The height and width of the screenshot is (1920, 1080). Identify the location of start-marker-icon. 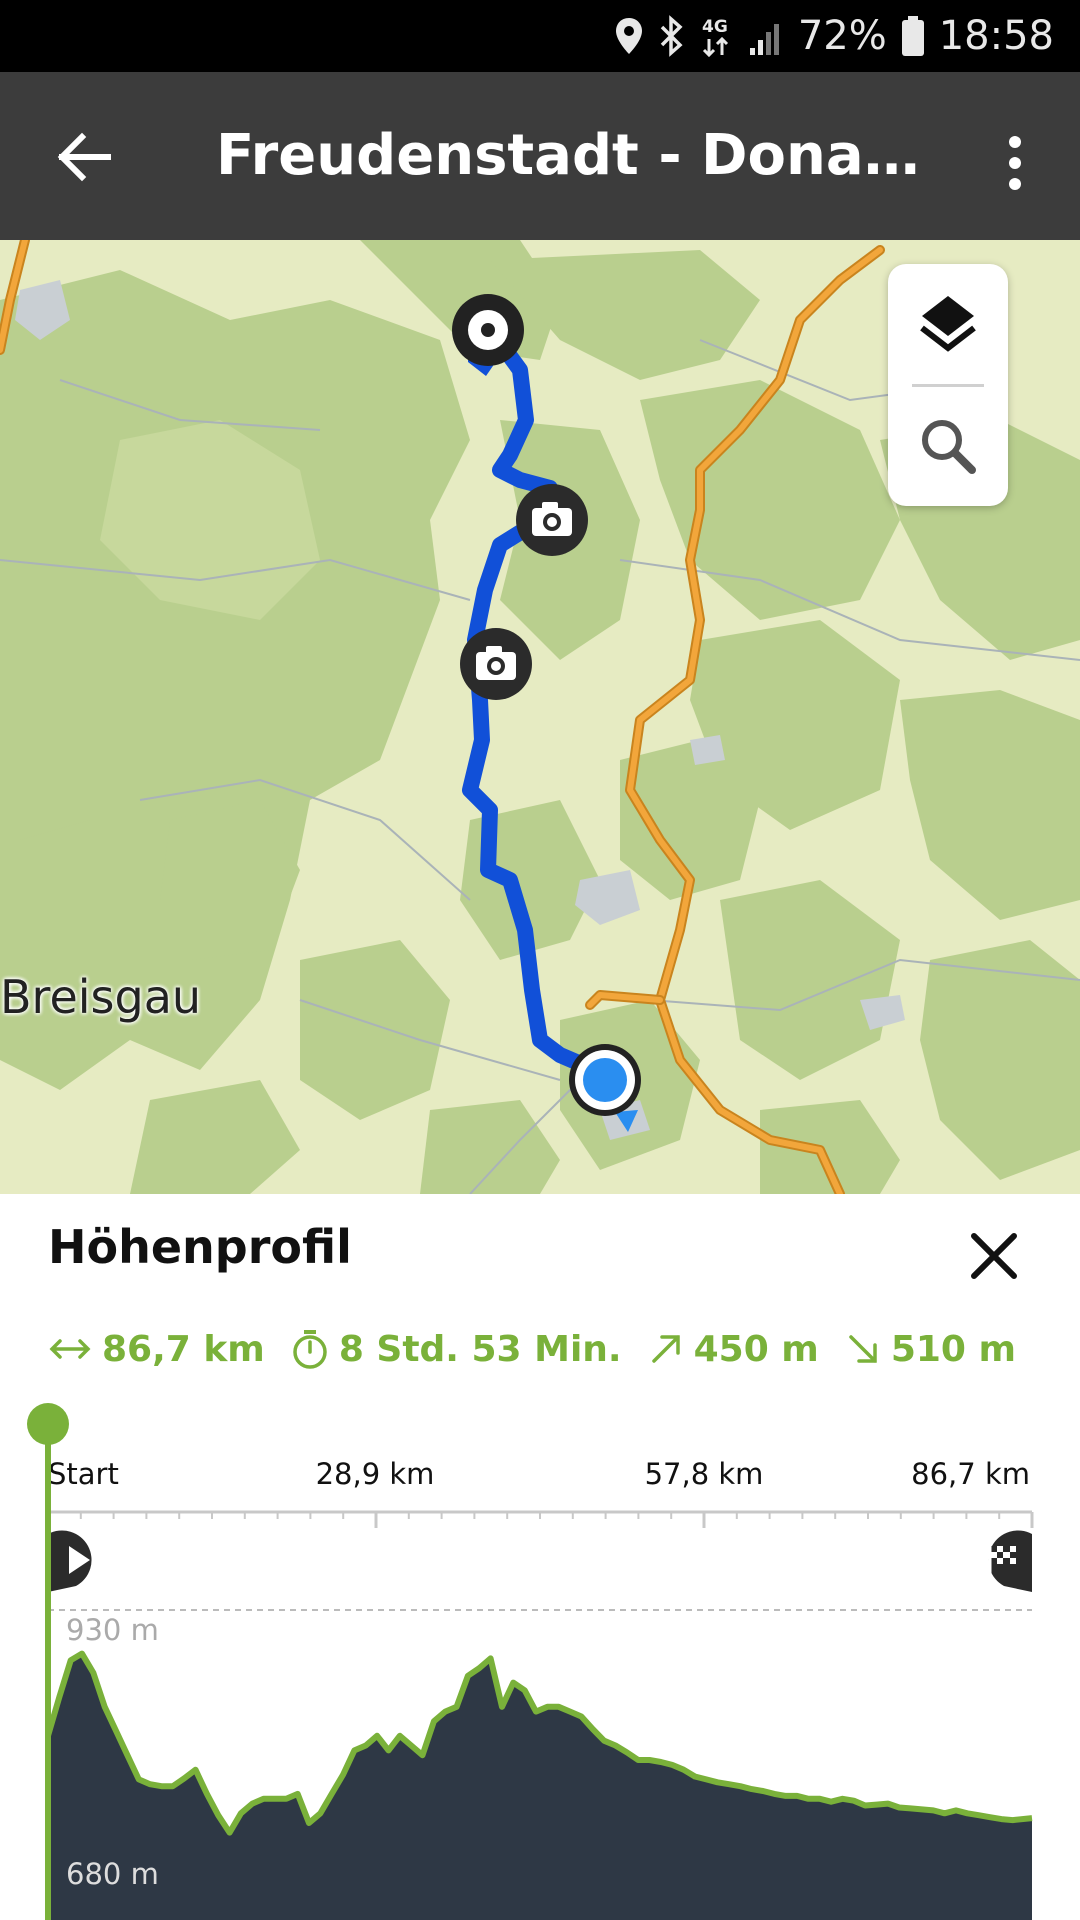
(488, 342).